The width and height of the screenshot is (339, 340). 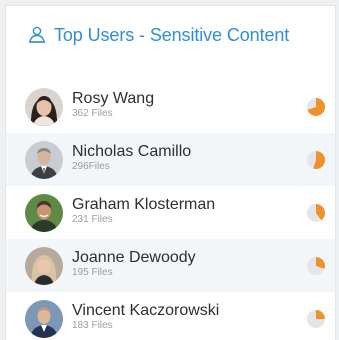 What do you see at coordinates (143, 204) in the screenshot?
I see `user-name: Graham Klosterman` at bounding box center [143, 204].